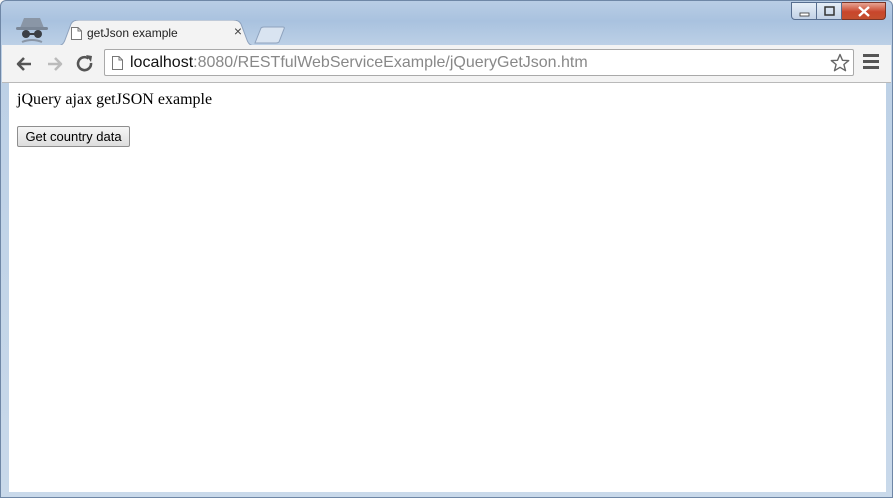 The image size is (893, 498). What do you see at coordinates (864, 11) in the screenshot?
I see `close-window-icon` at bounding box center [864, 11].